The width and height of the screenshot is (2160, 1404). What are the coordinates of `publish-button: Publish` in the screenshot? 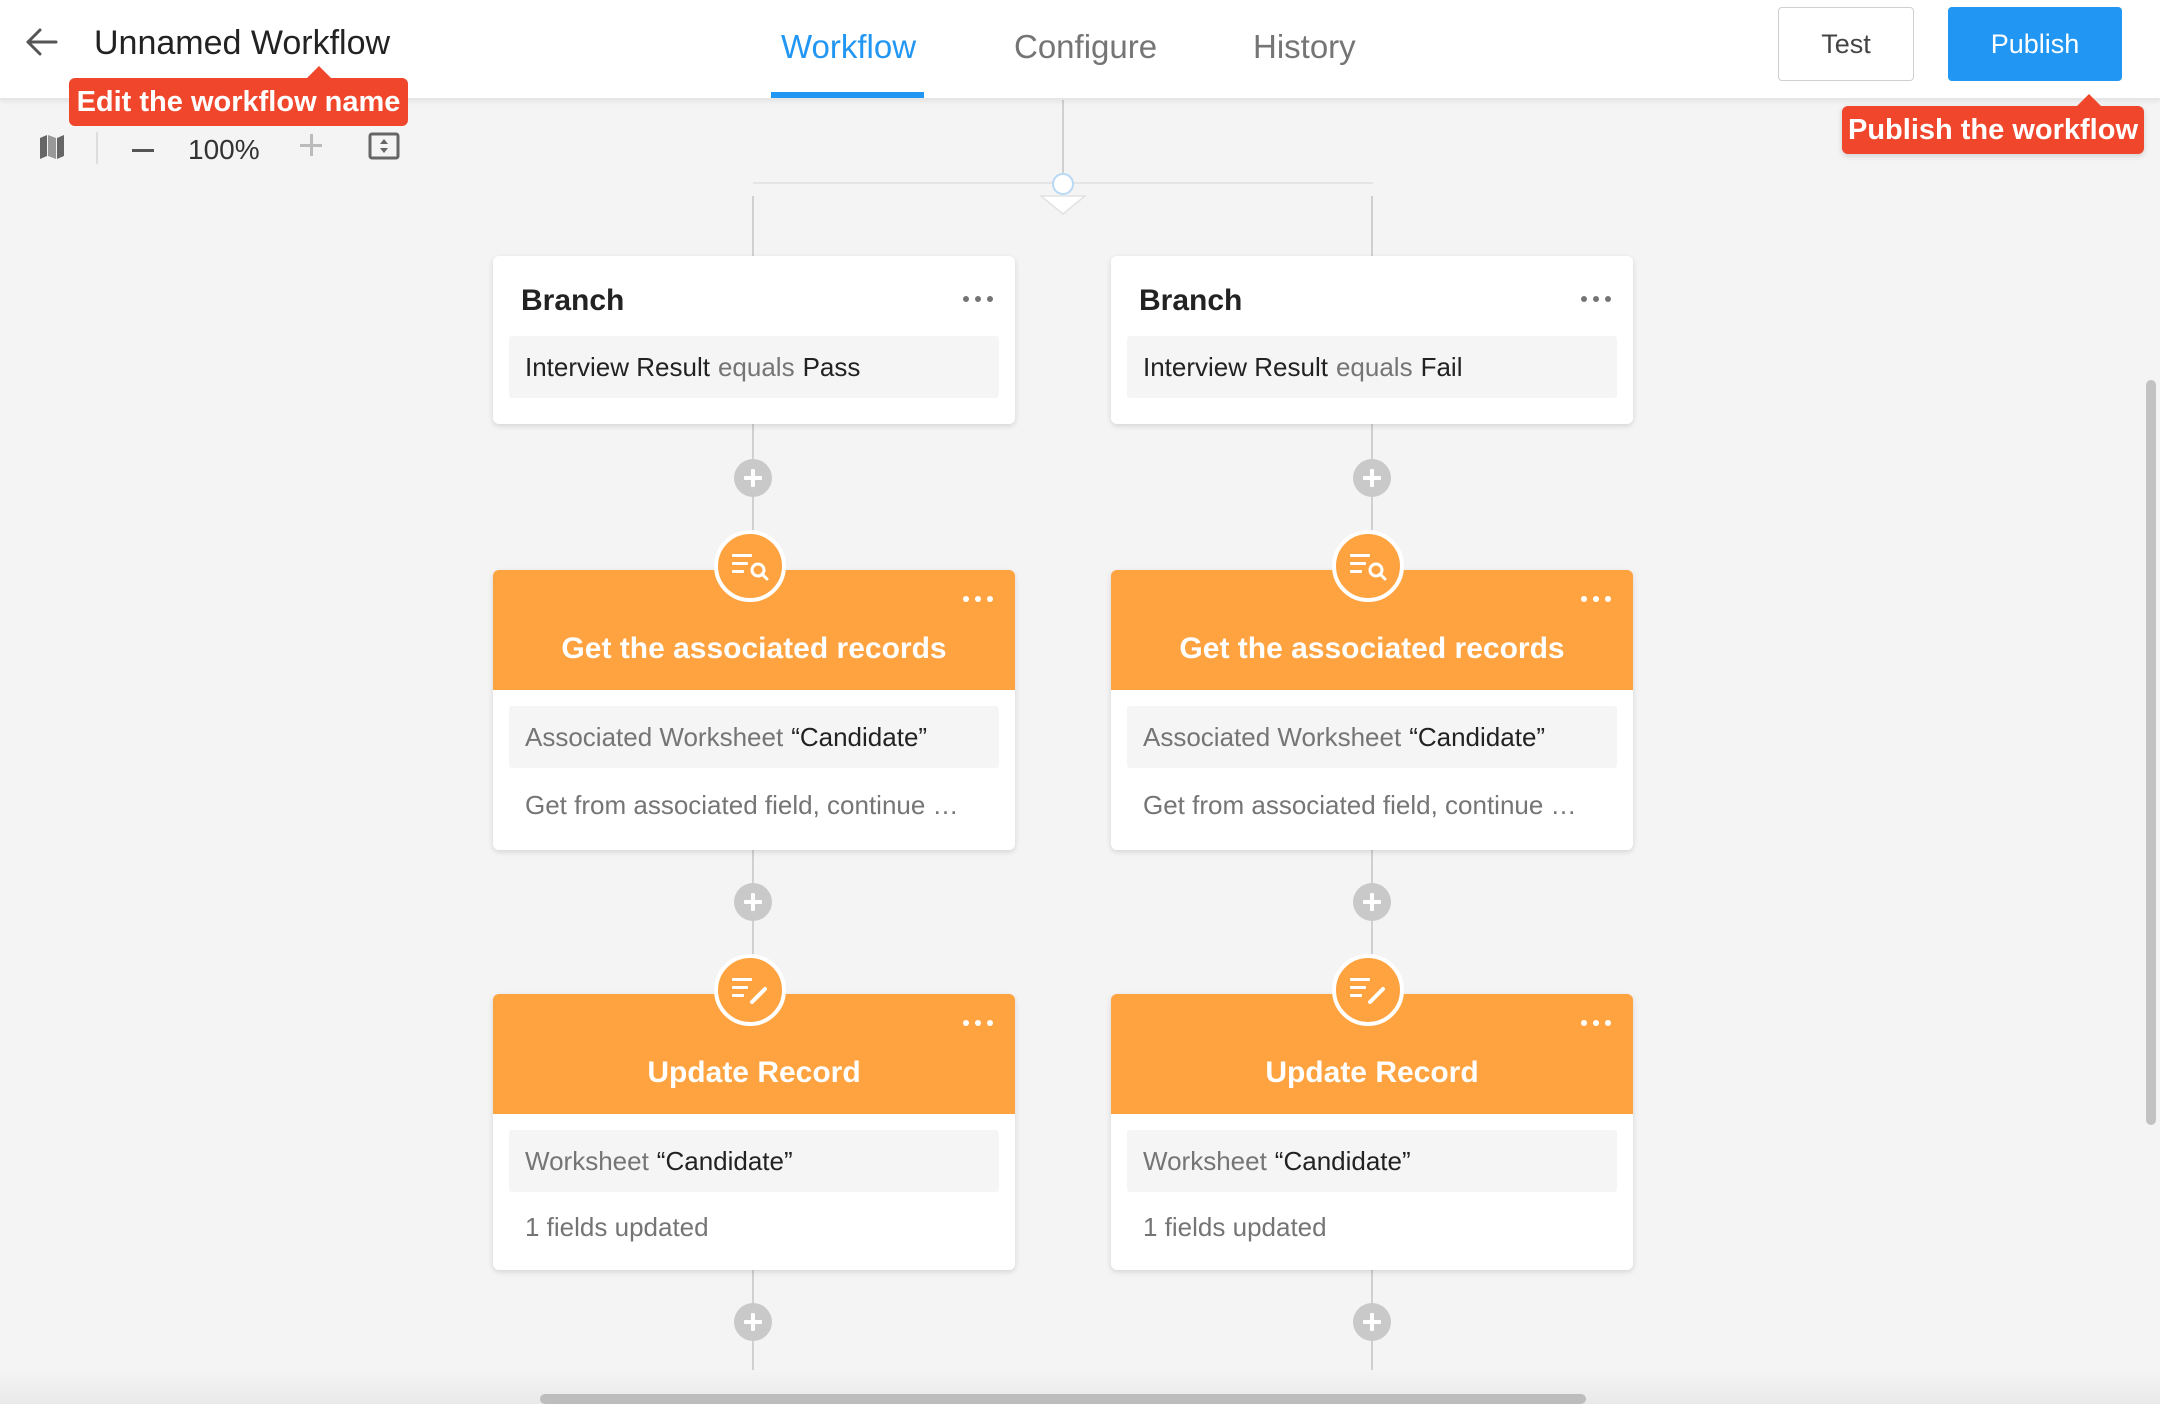 It's located at (2035, 44).